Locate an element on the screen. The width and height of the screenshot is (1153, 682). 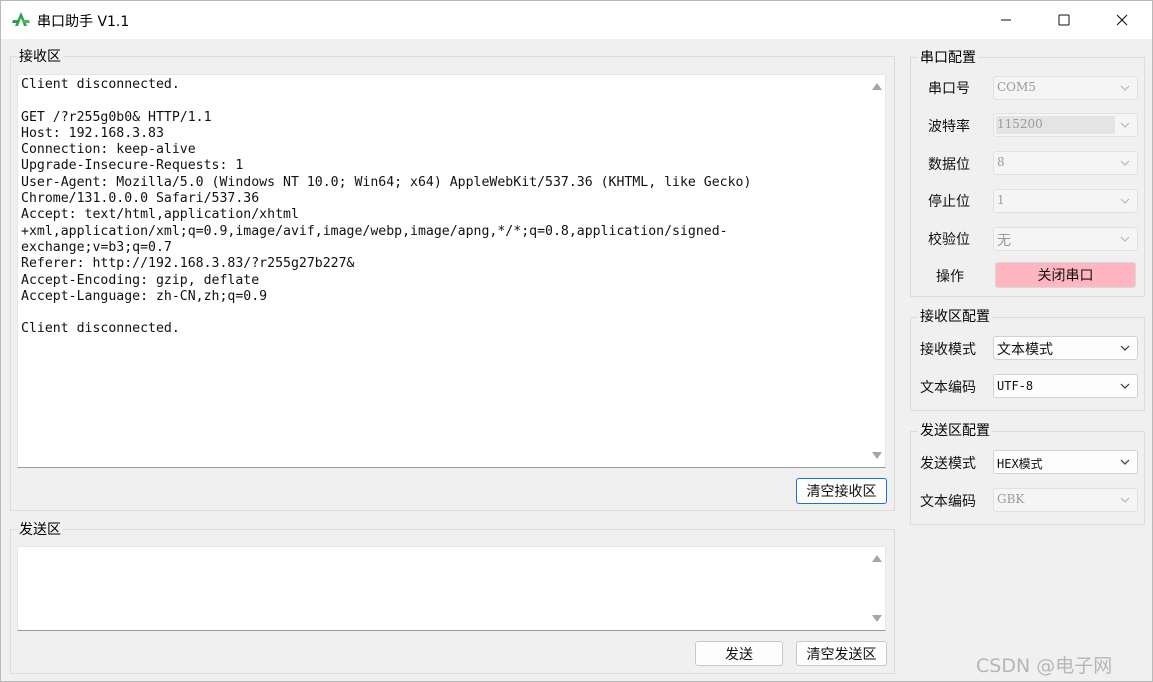
receive-line: Accept: text/html,application/xhtml is located at coordinates (160, 215).